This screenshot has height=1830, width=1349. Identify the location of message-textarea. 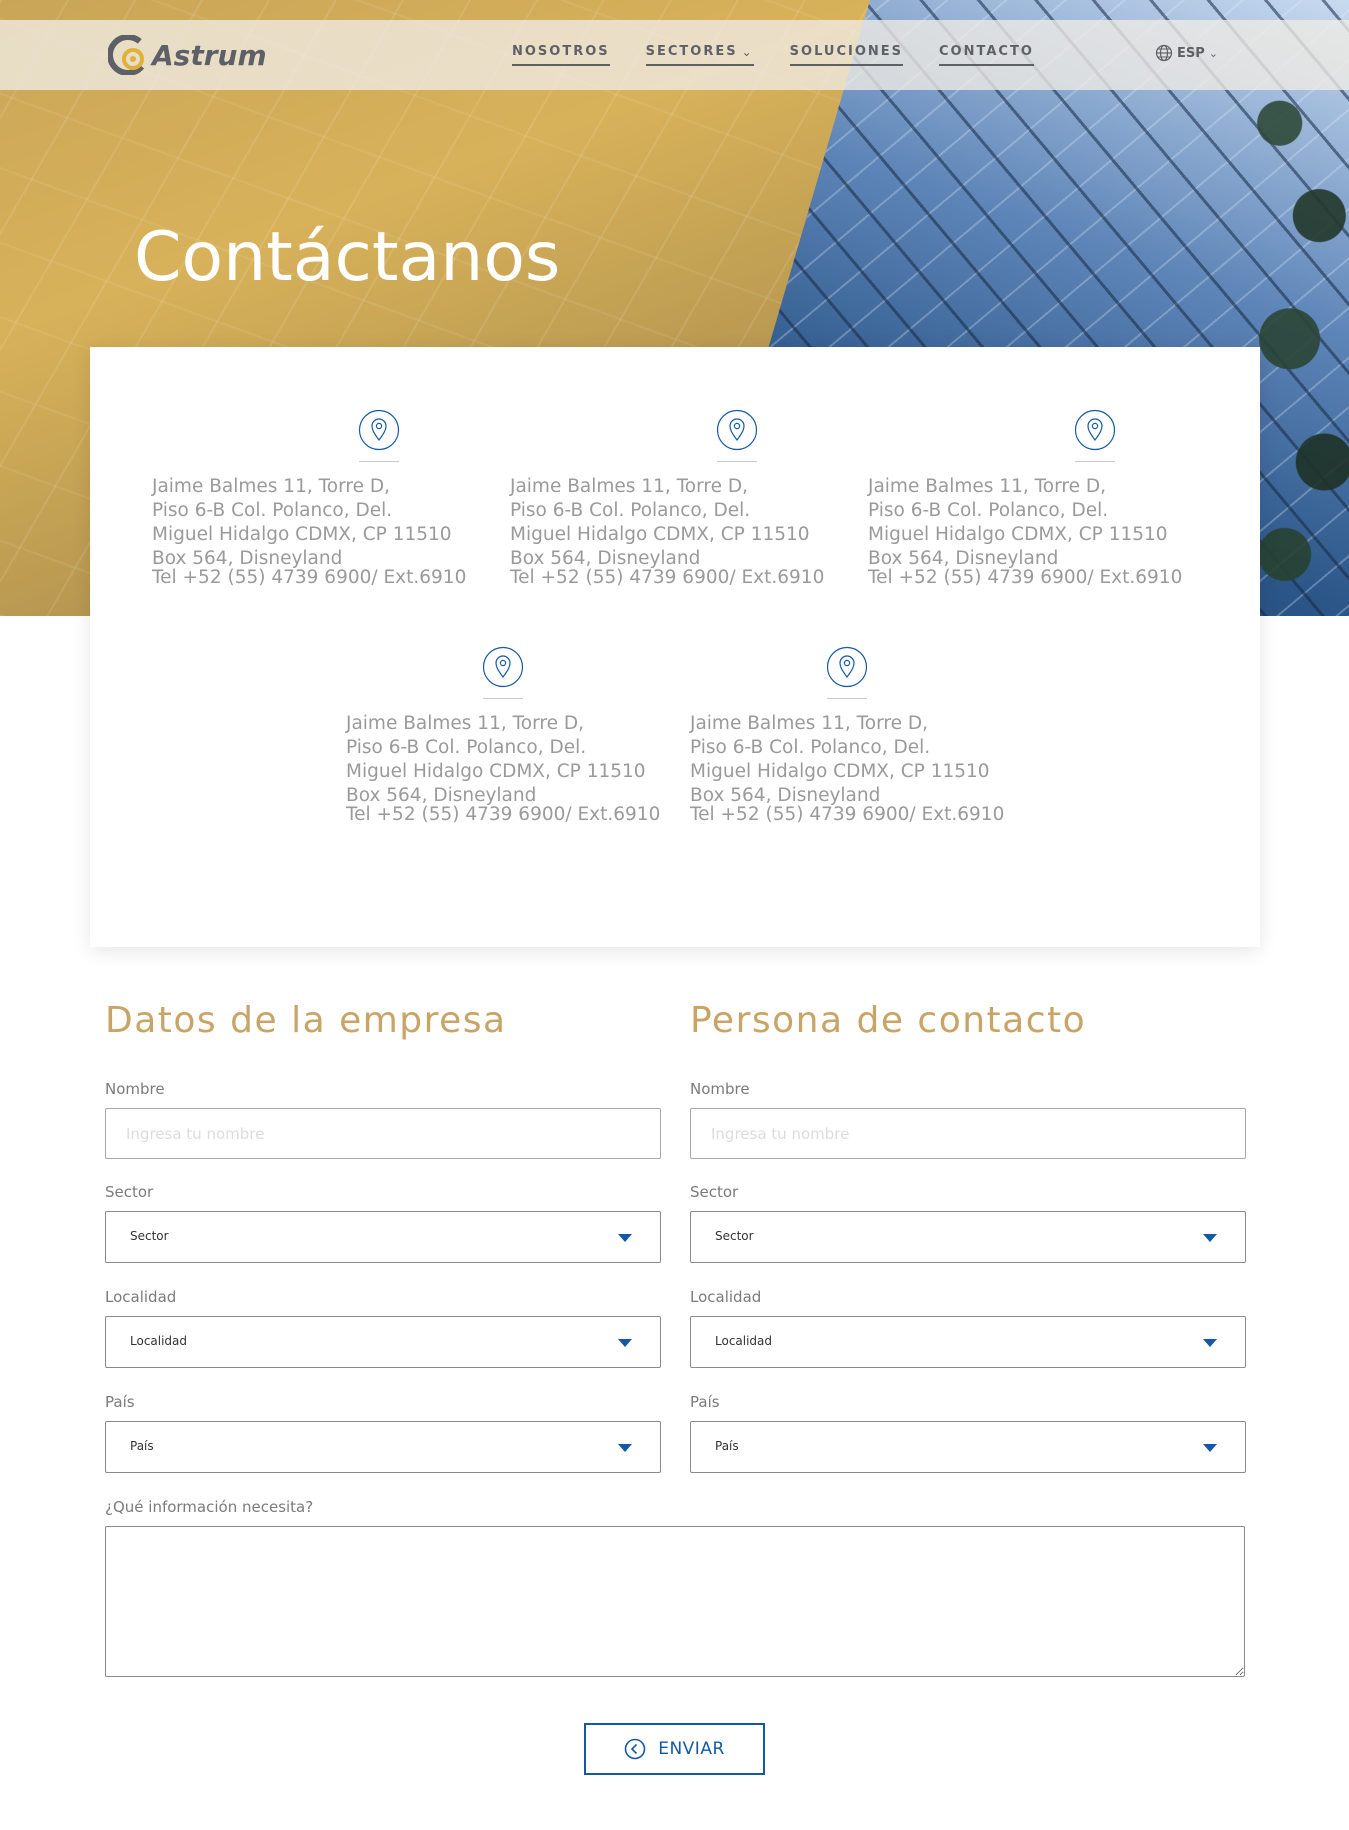
(675, 1601).